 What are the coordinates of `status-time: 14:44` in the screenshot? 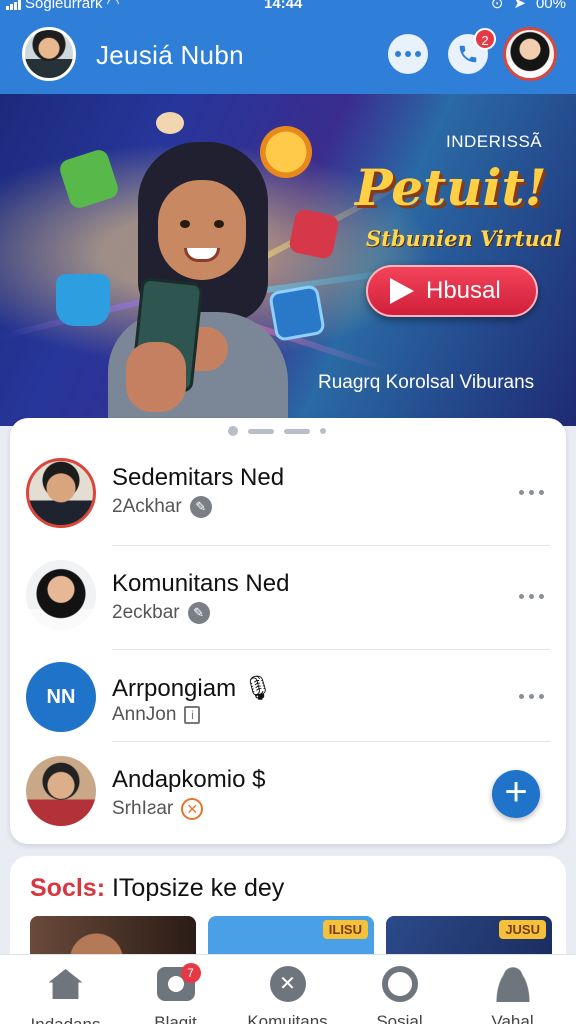 It's located at (283, 6).